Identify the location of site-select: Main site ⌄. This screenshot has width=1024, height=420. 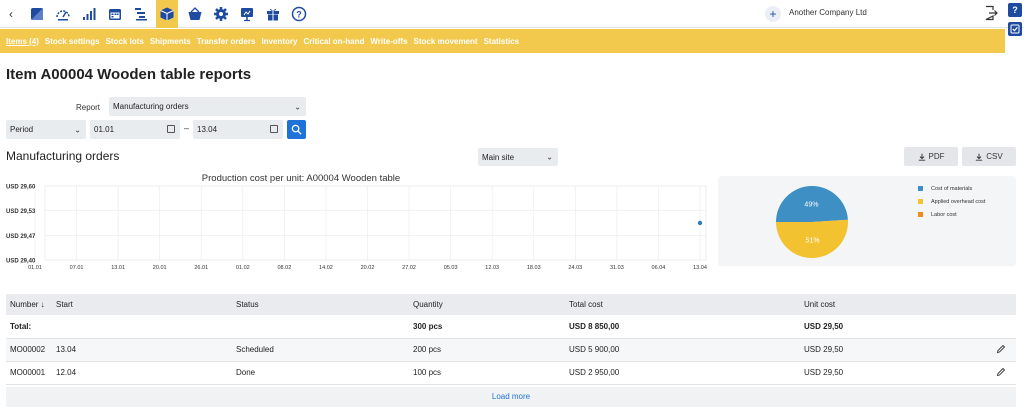
(518, 157).